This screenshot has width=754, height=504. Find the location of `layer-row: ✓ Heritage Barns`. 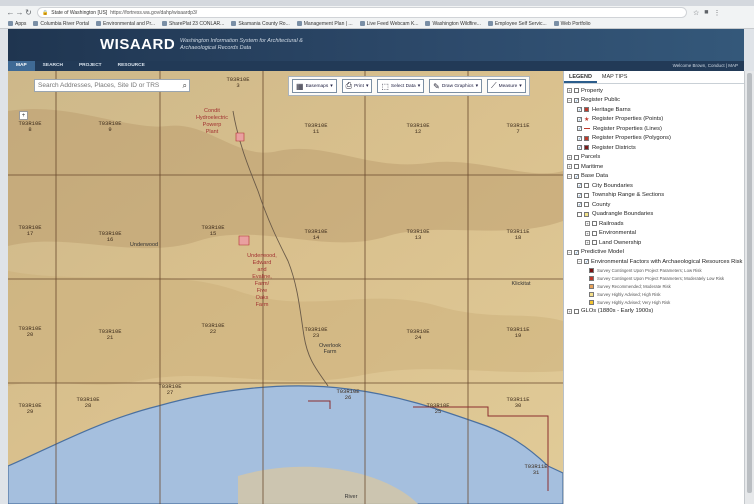

layer-row: ✓ Heritage Barns is located at coordinates (655, 110).